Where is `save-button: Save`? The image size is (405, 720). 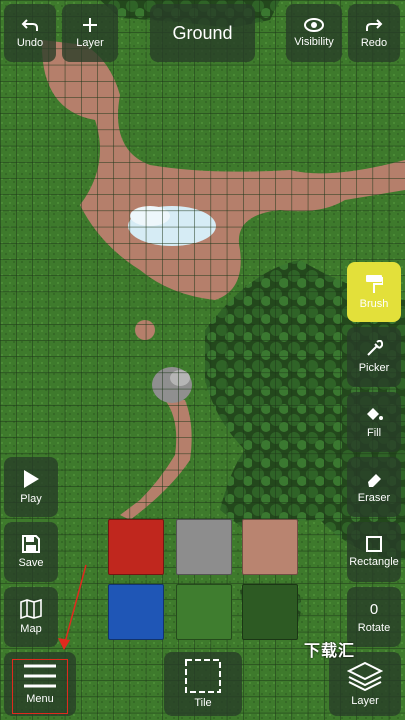 save-button: Save is located at coordinates (31, 552).